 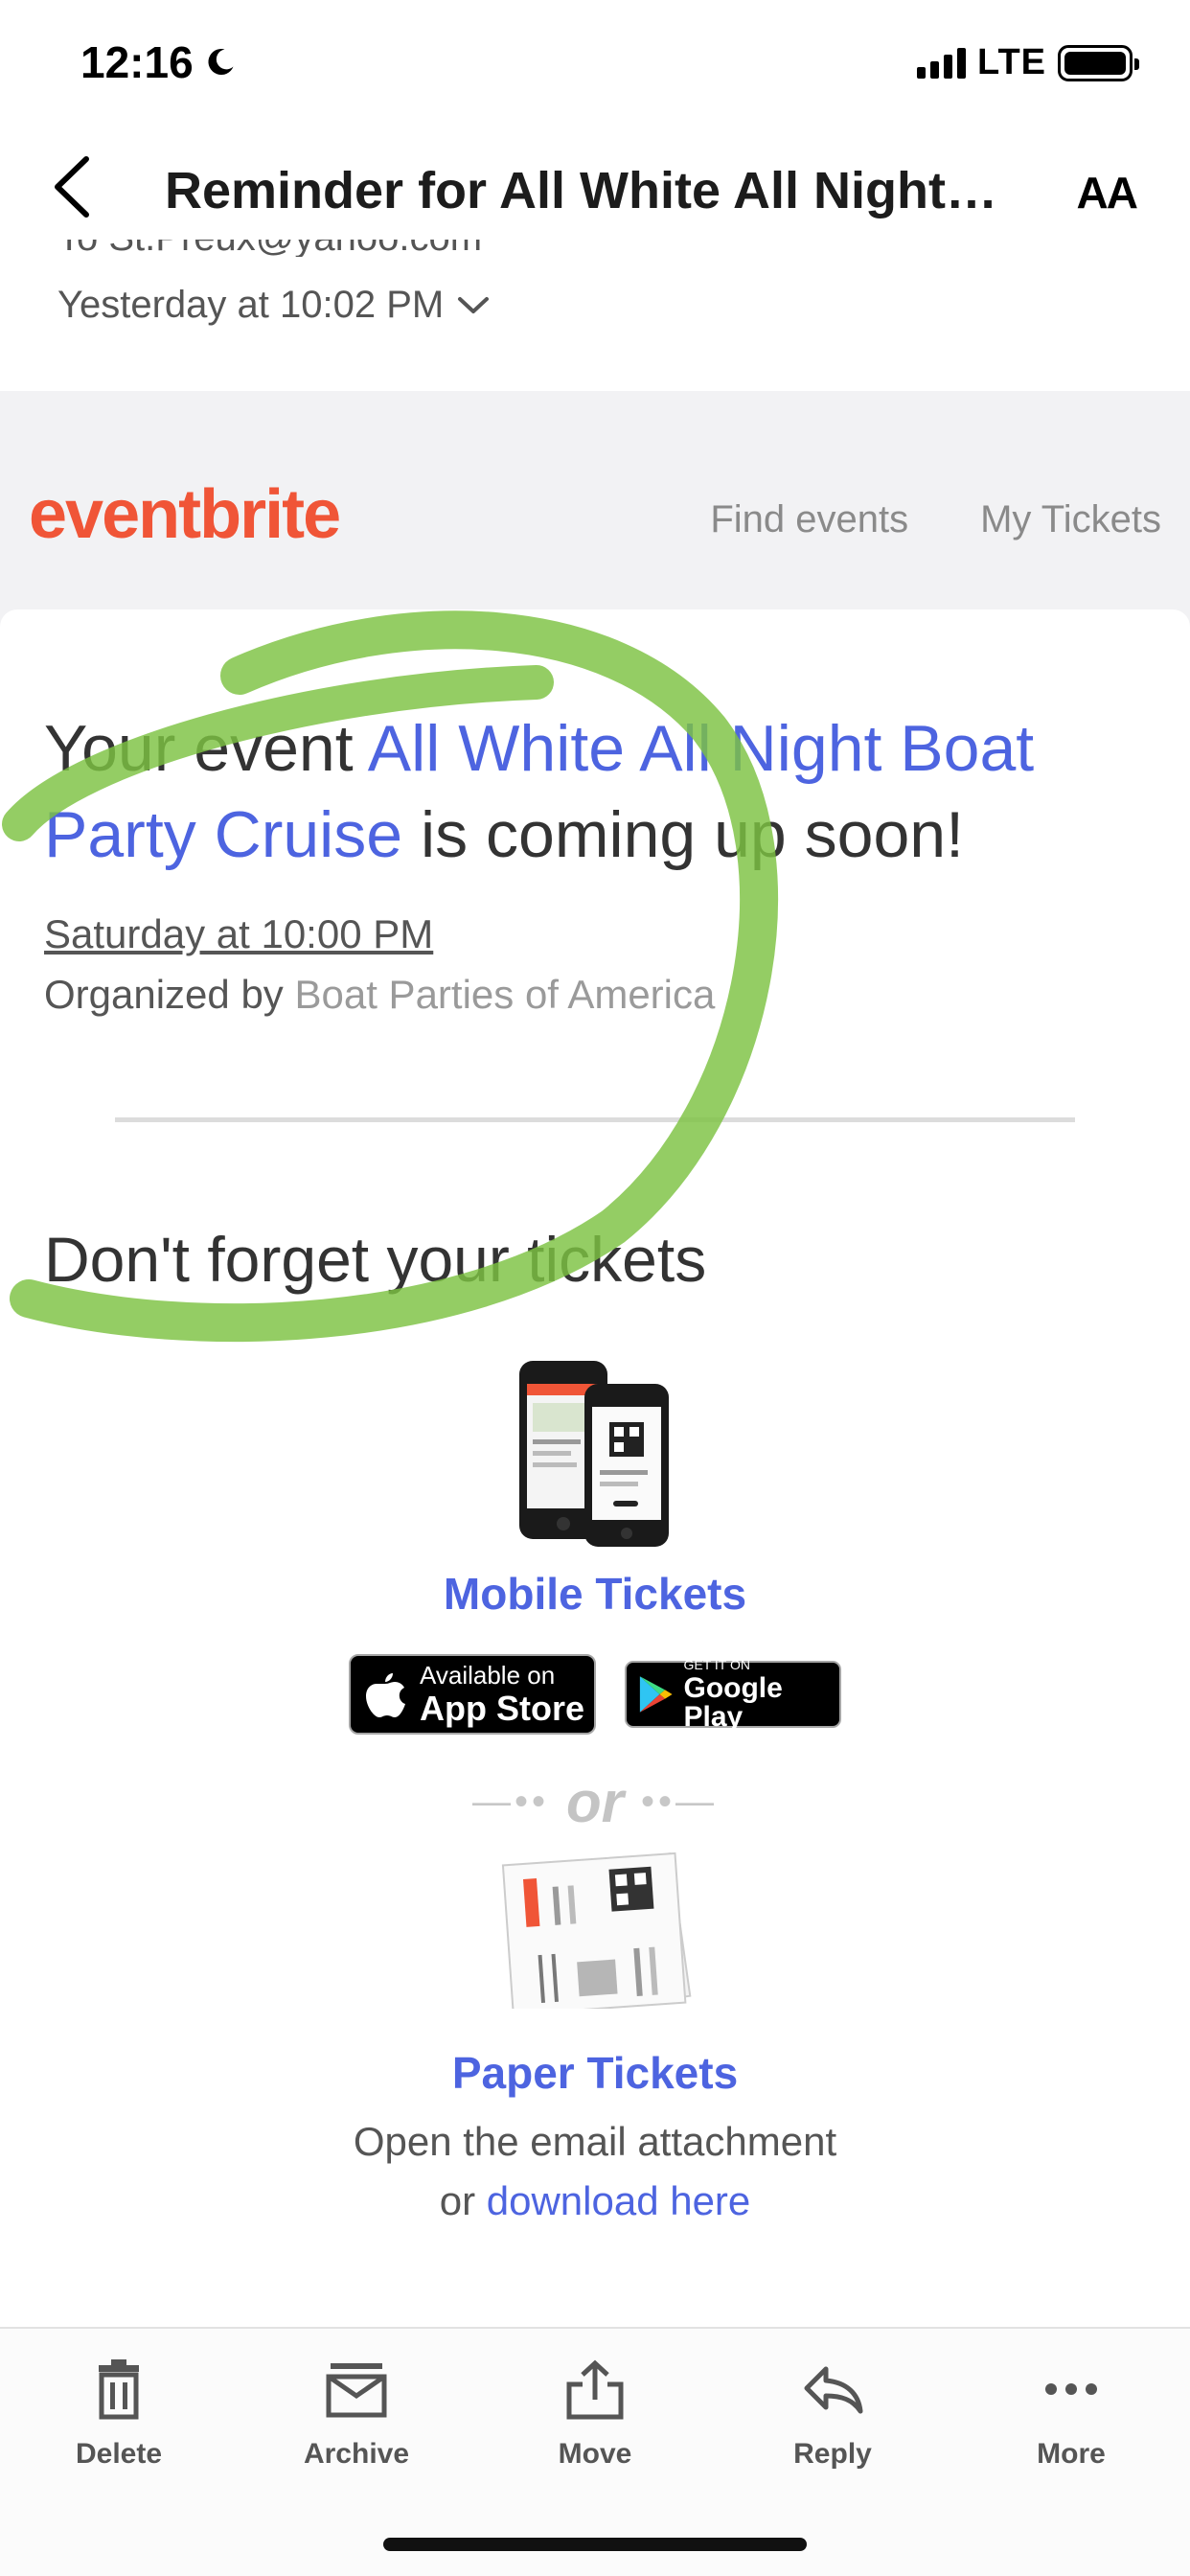 What do you see at coordinates (137, 62) in the screenshot?
I see `status-time-text: 12:16` at bounding box center [137, 62].